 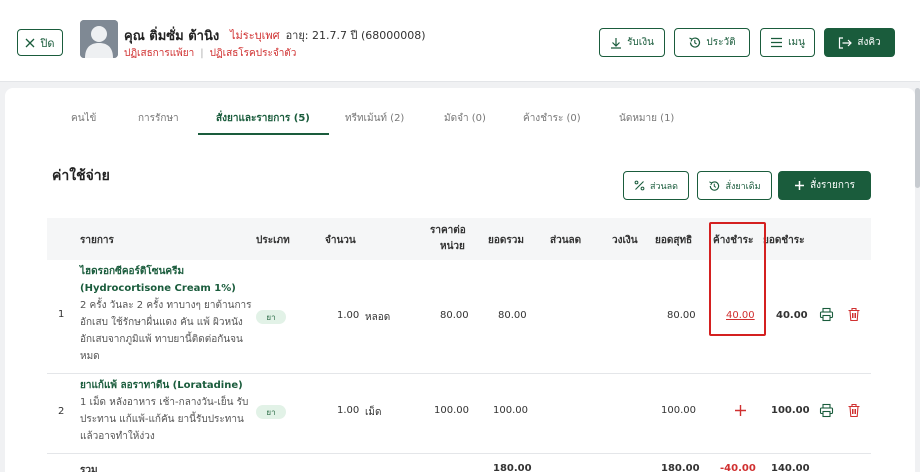 I want to click on chronic-disease-status: ปฏิเสธโรคประจำตัว, so click(x=253, y=53).